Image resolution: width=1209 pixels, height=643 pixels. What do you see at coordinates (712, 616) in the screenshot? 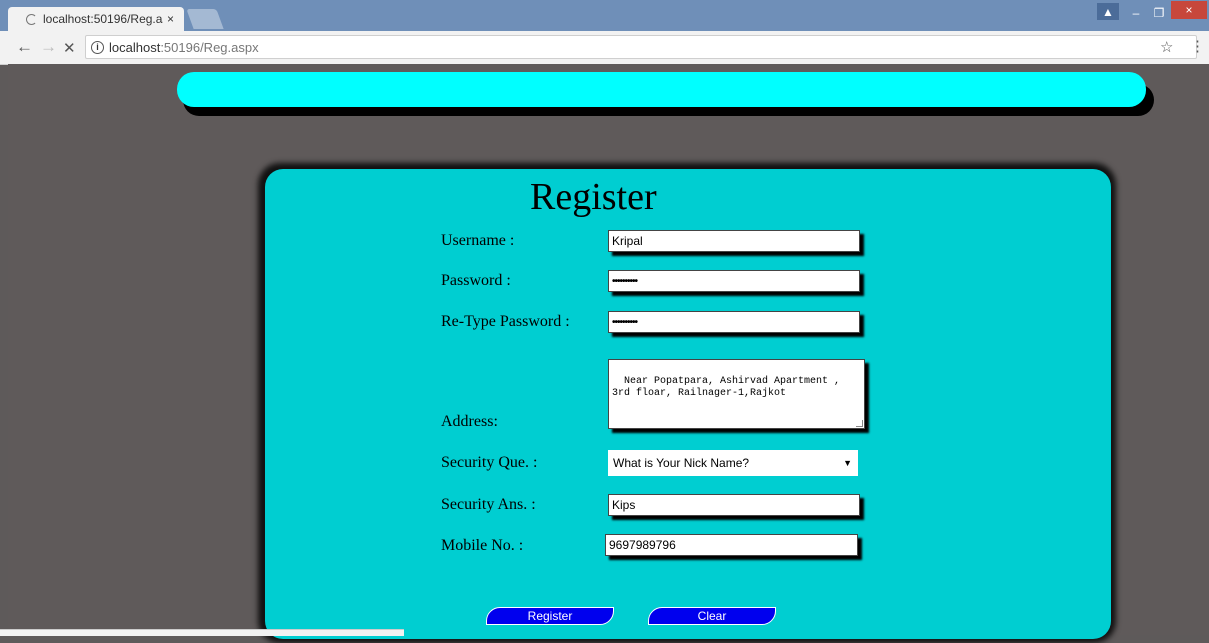
I see `clear-button: Clear` at bounding box center [712, 616].